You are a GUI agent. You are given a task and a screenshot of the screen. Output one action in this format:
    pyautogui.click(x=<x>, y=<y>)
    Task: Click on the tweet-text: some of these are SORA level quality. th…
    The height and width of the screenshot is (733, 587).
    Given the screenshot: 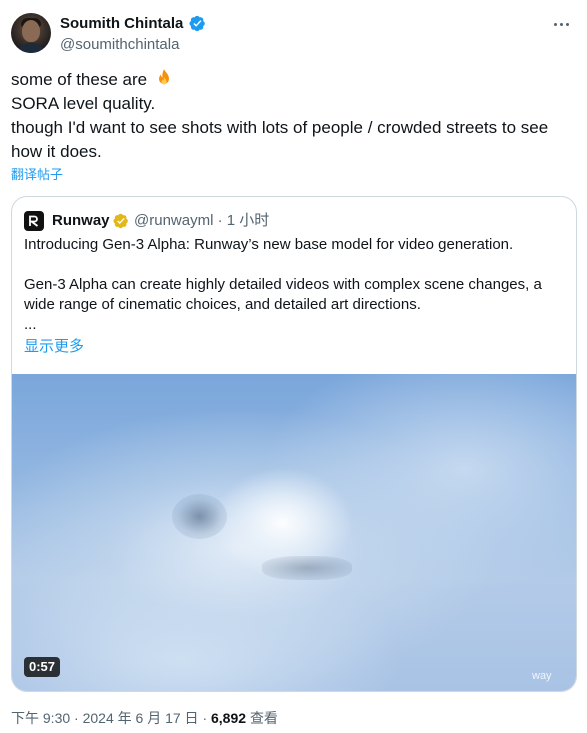 What is the action you would take?
    pyautogui.click(x=295, y=116)
    